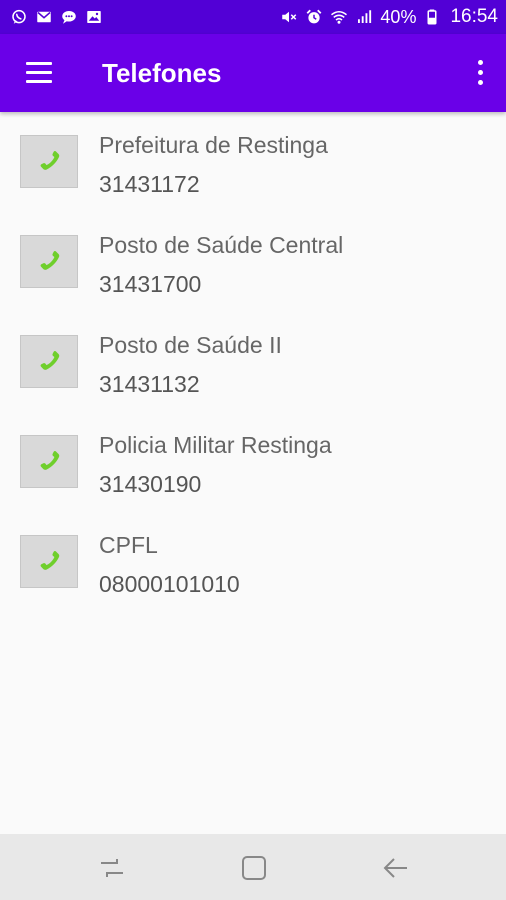 Image resolution: width=506 pixels, height=900 pixels. Describe the element at coordinates (69, 17) in the screenshot. I see `chat-icon` at that location.